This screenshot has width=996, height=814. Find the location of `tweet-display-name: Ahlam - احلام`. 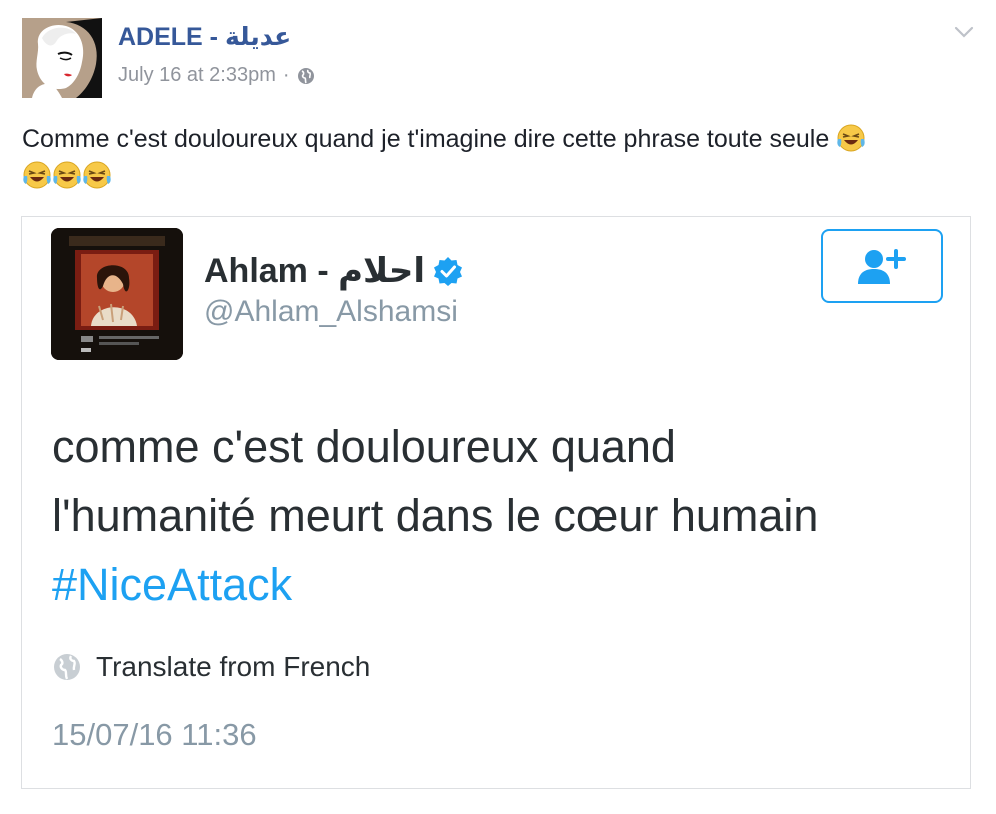

tweet-display-name: Ahlam - احلام is located at coordinates (333, 271).